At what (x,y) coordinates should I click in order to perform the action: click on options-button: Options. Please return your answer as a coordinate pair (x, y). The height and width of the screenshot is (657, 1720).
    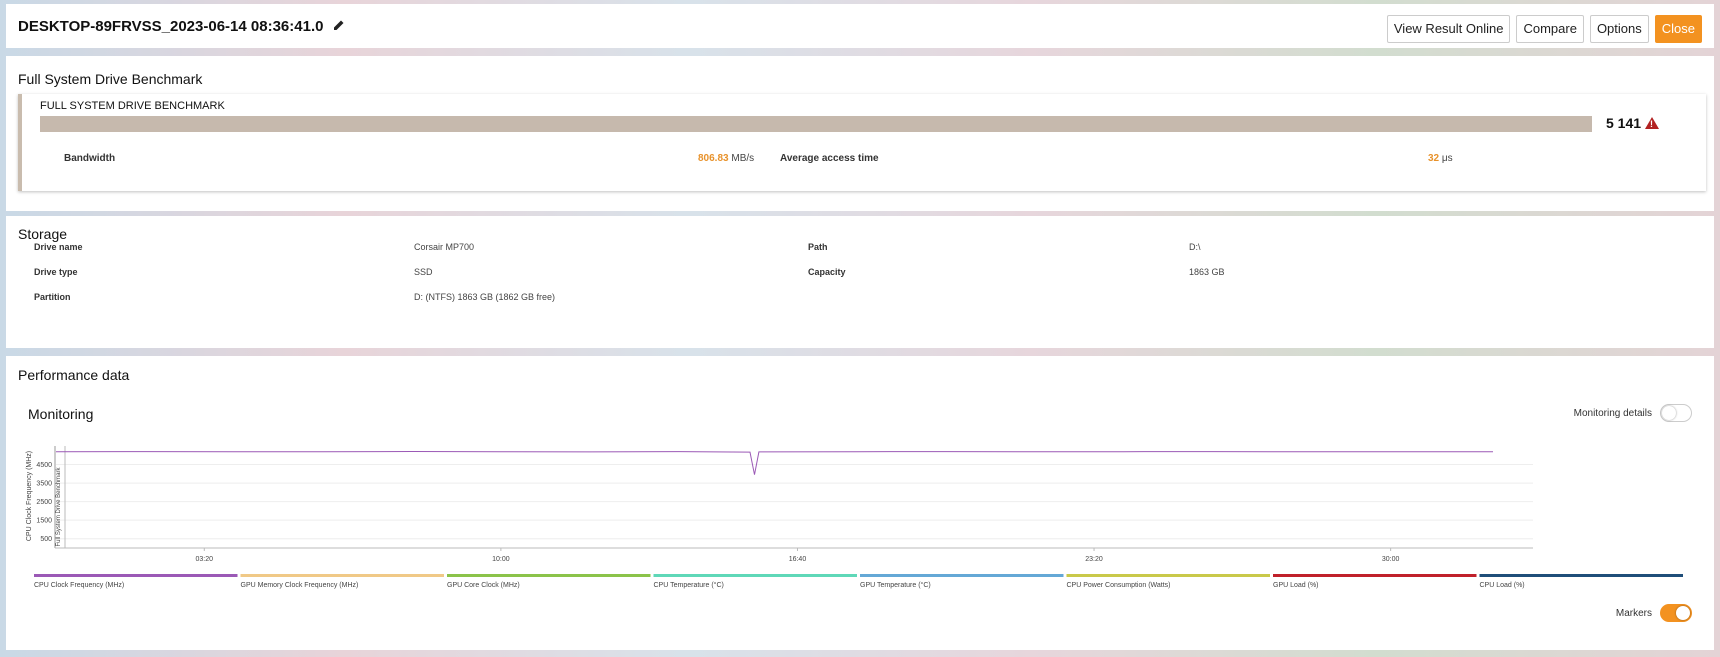
    Looking at the image, I should click on (1619, 29).